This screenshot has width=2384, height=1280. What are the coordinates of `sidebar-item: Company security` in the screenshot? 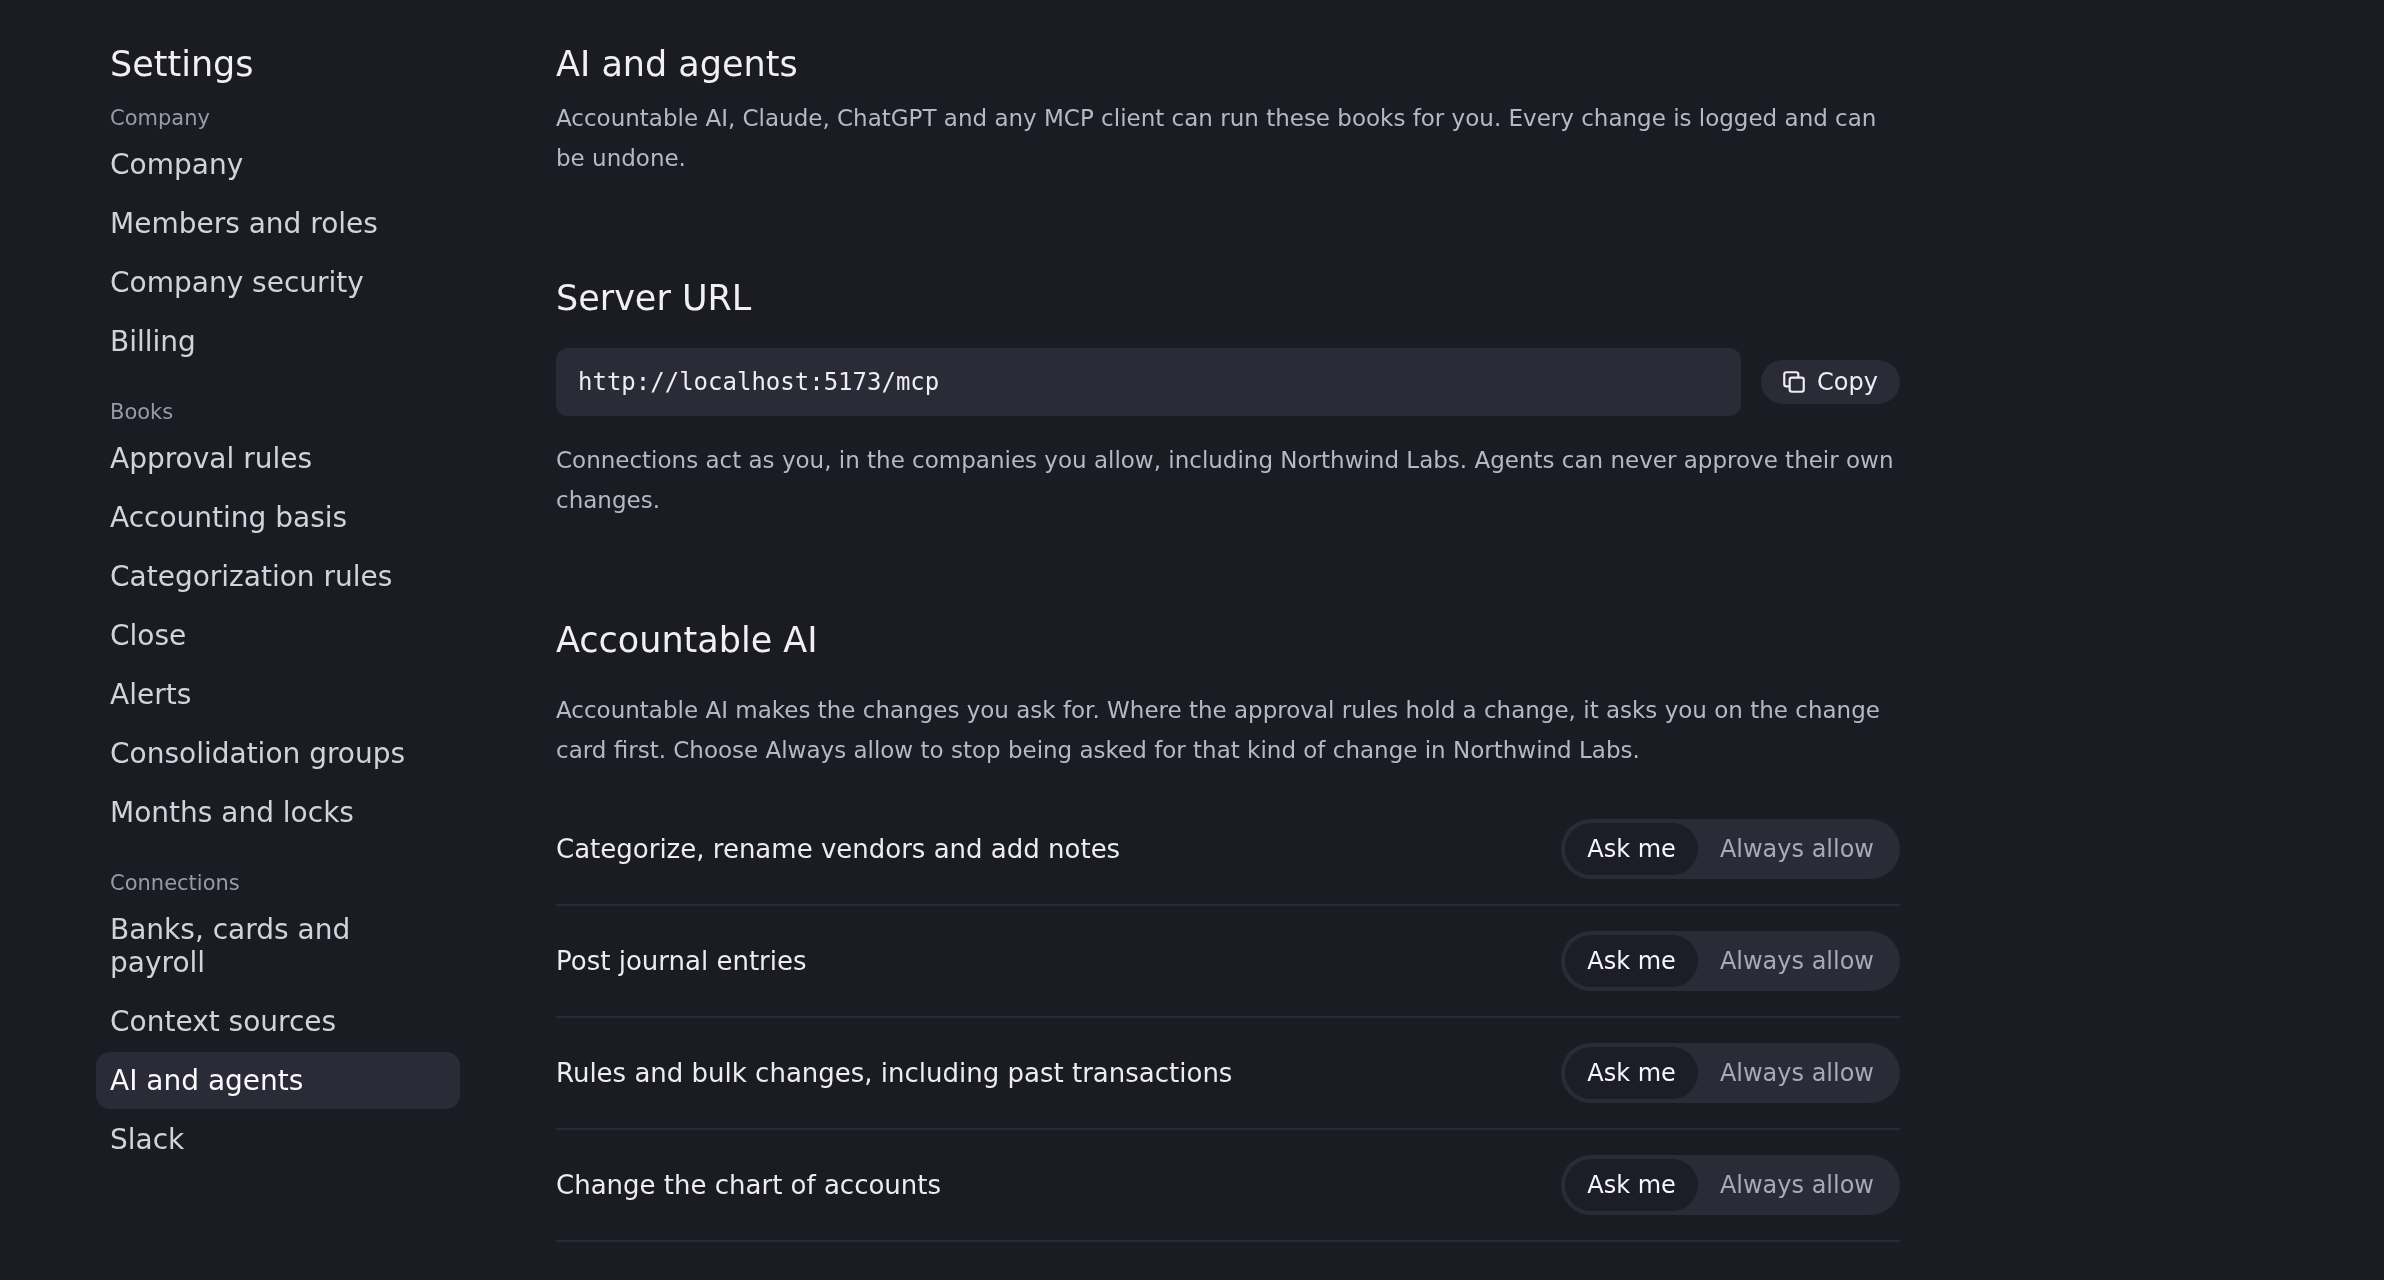 It's located at (278, 282).